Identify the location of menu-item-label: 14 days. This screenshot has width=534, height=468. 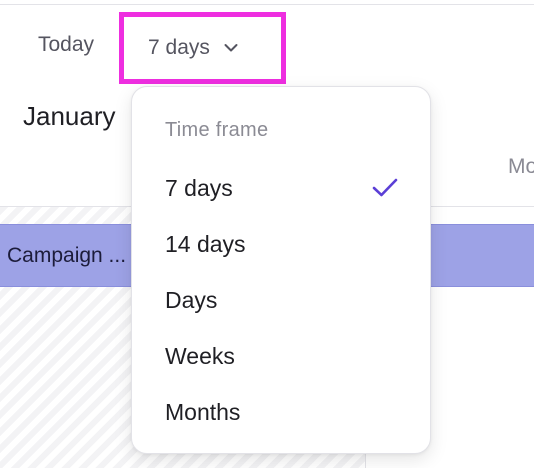
(205, 243).